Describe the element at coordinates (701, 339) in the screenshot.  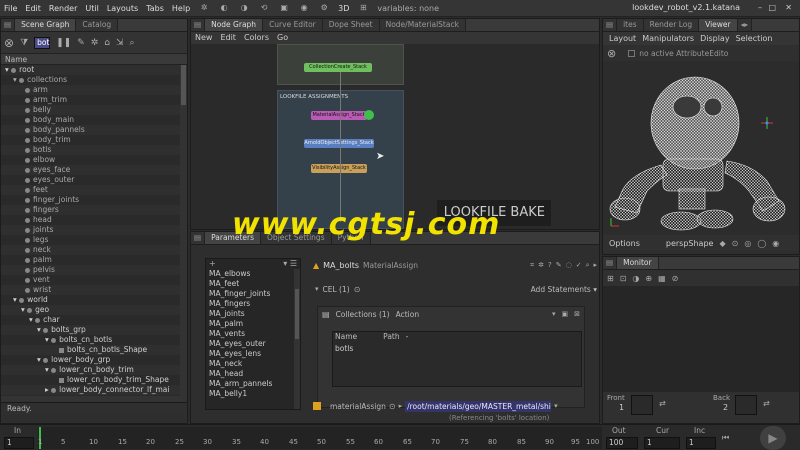
I see `monitor-image` at that location.